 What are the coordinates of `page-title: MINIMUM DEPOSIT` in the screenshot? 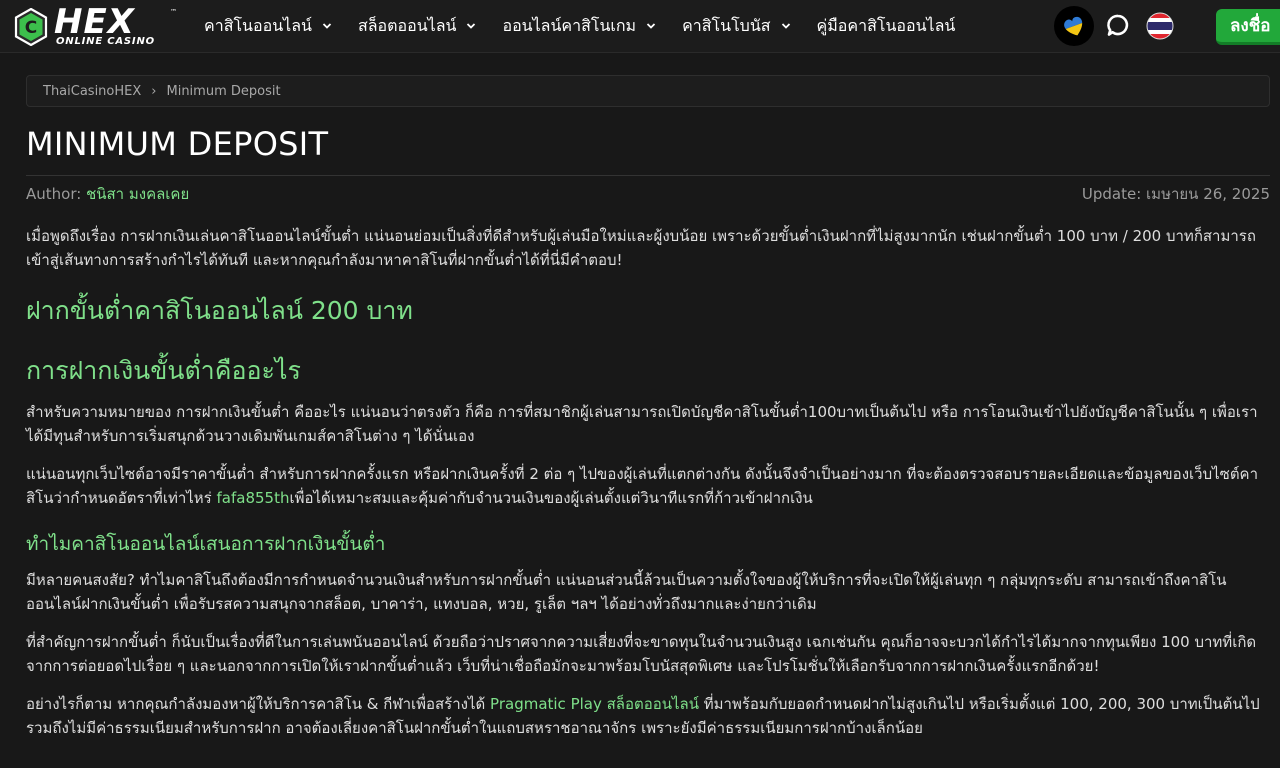 It's located at (177, 144).